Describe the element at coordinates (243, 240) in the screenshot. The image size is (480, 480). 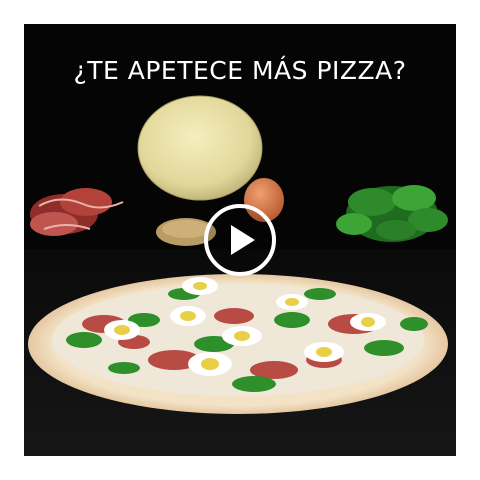
I see `play-icon` at that location.